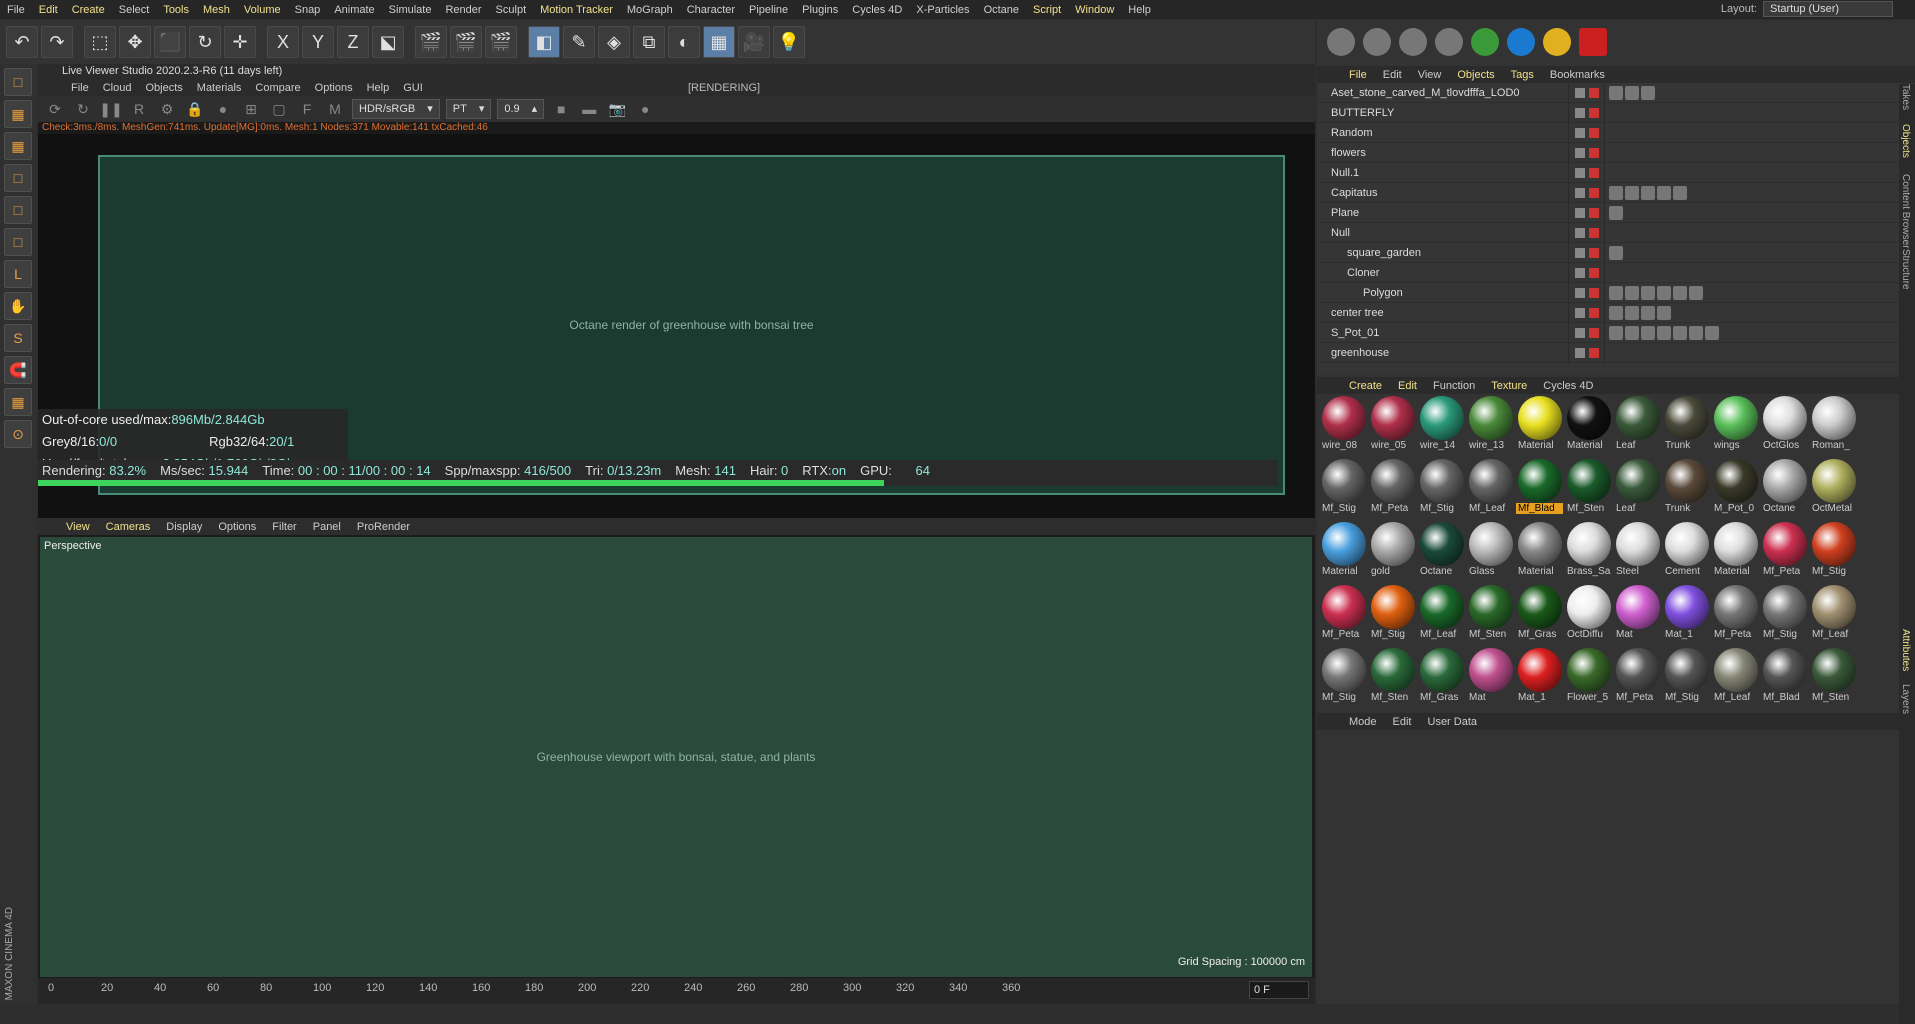 The image size is (1915, 1024). What do you see at coordinates (110, 109) in the screenshot?
I see `pause-icon: ❚❚` at bounding box center [110, 109].